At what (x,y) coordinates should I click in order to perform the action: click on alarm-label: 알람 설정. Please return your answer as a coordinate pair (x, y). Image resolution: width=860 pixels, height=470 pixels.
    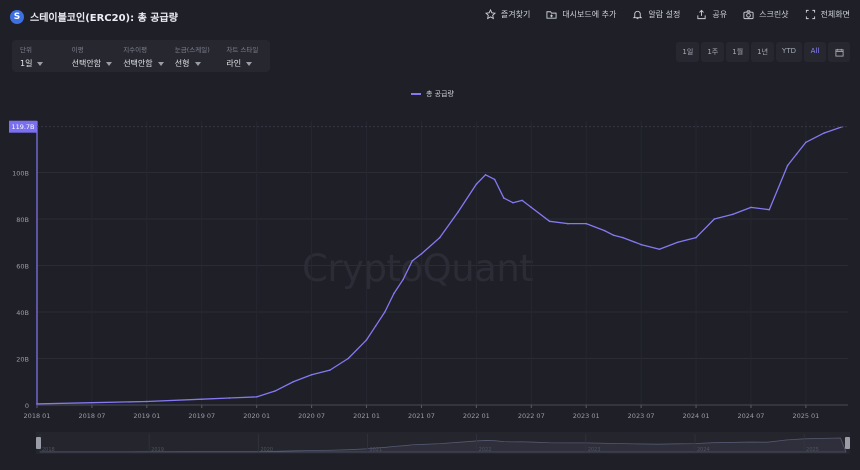
    Looking at the image, I should click on (664, 14).